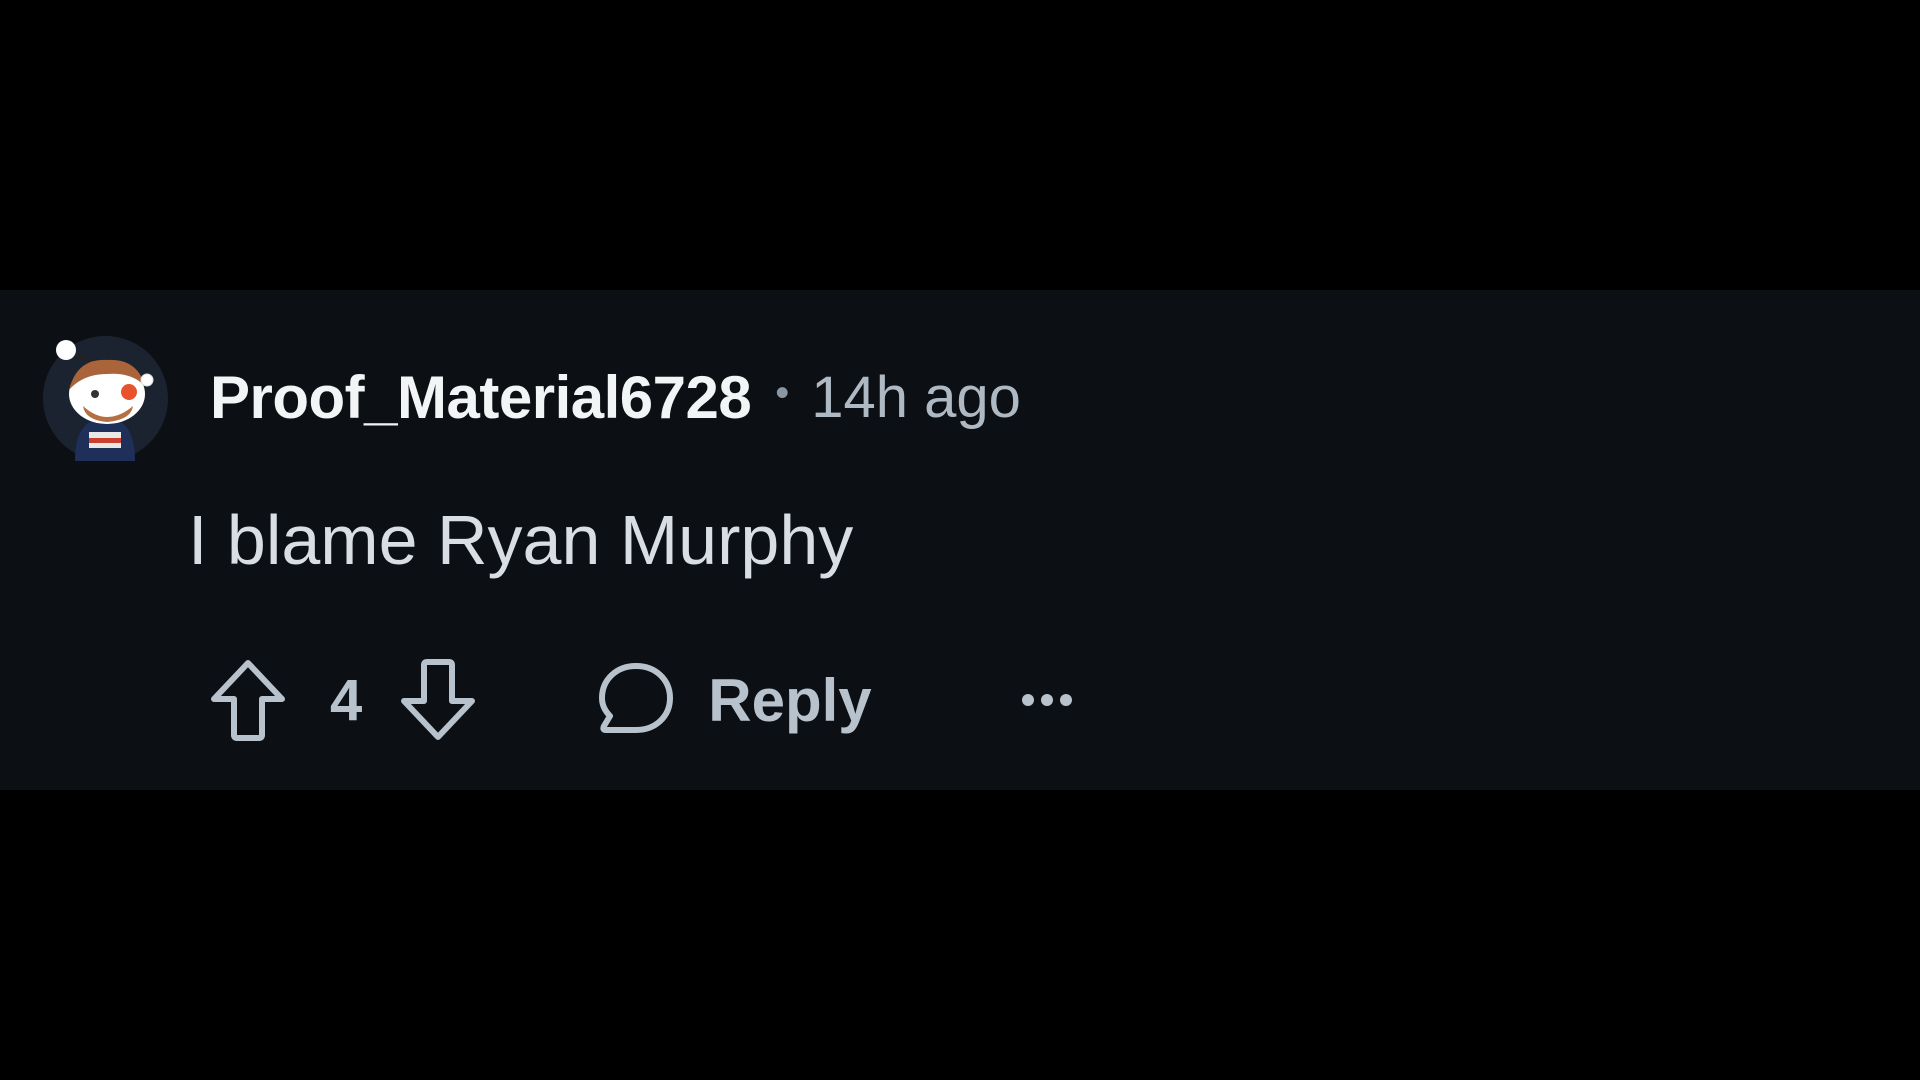 Image resolution: width=1920 pixels, height=1080 pixels. I want to click on comment-actions: 4 Reply, so click(641, 700).